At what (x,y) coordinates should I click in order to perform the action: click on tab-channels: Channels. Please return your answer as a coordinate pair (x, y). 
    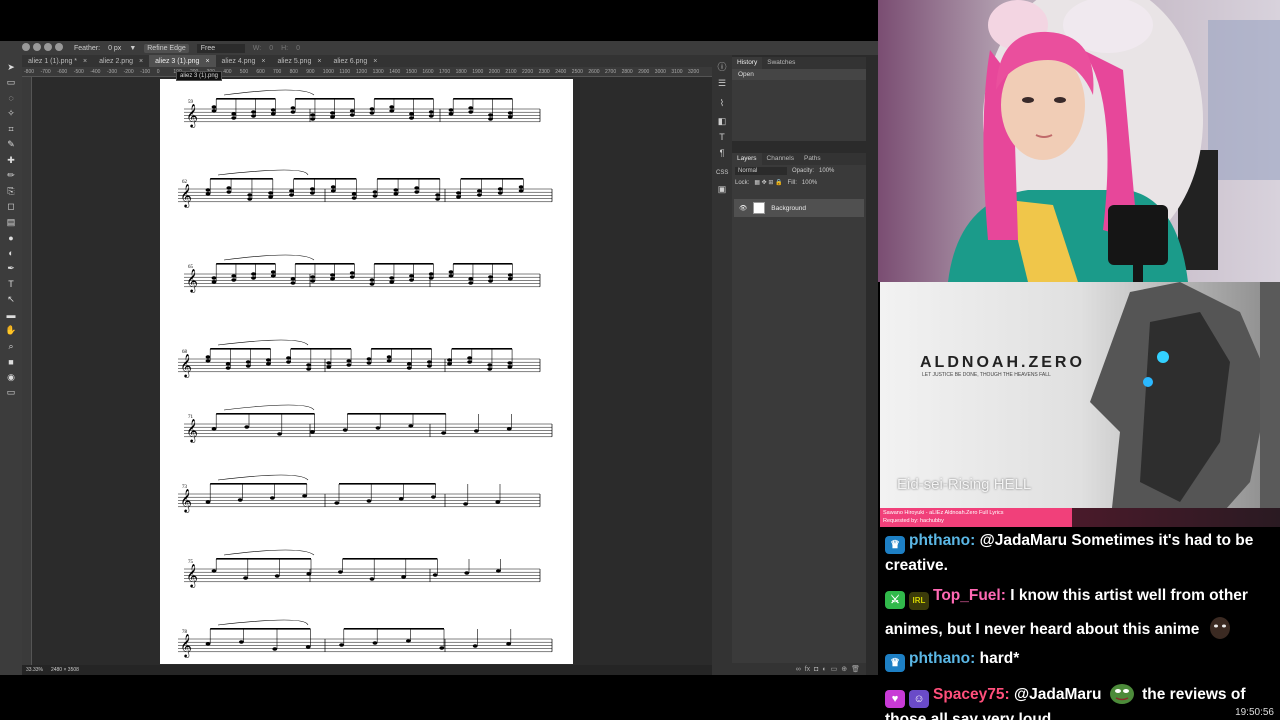
    Looking at the image, I should click on (780, 159).